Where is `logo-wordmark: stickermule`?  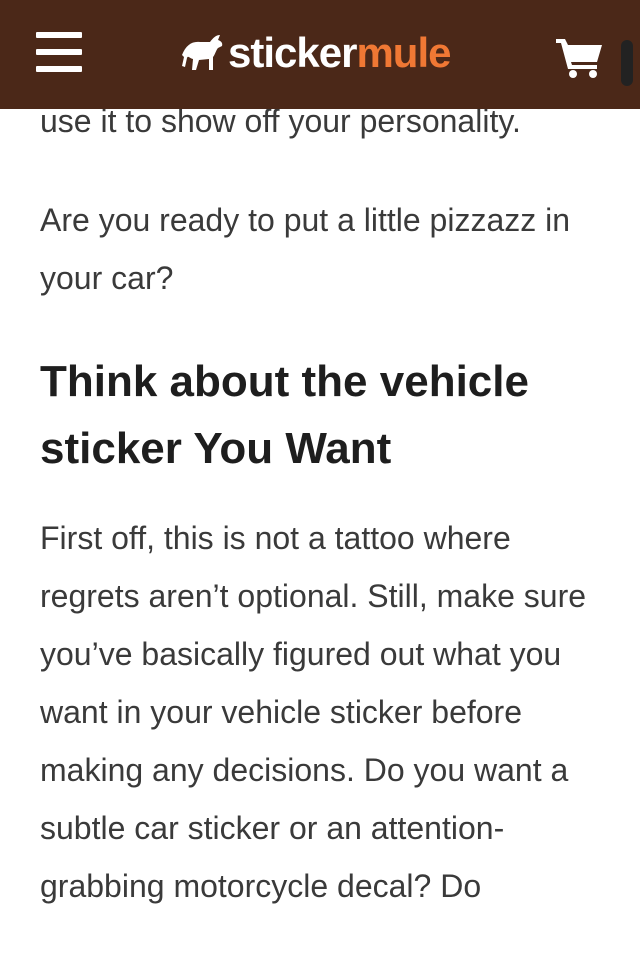
logo-wordmark: stickermule is located at coordinates (339, 53).